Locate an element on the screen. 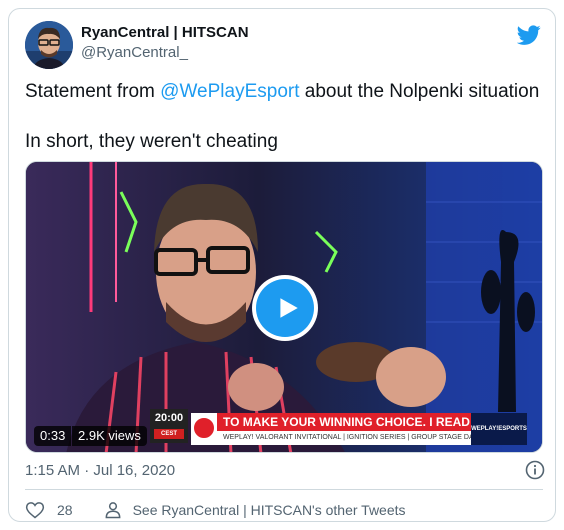 This screenshot has width=564, height=530. tweet-text-line2: In short, they weren't cheating is located at coordinates (151, 141).